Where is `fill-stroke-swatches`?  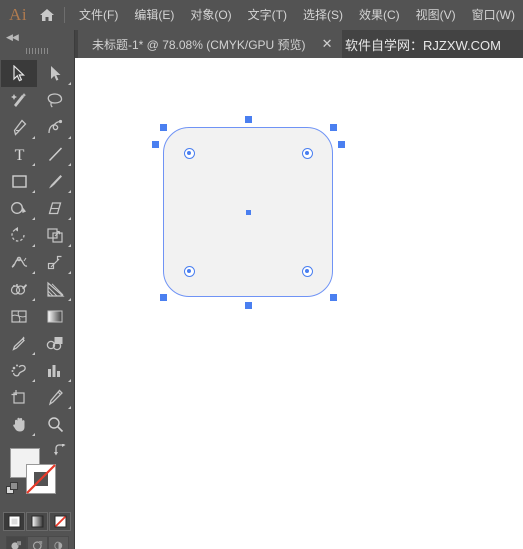
fill-stroke-swatches is located at coordinates (37, 475).